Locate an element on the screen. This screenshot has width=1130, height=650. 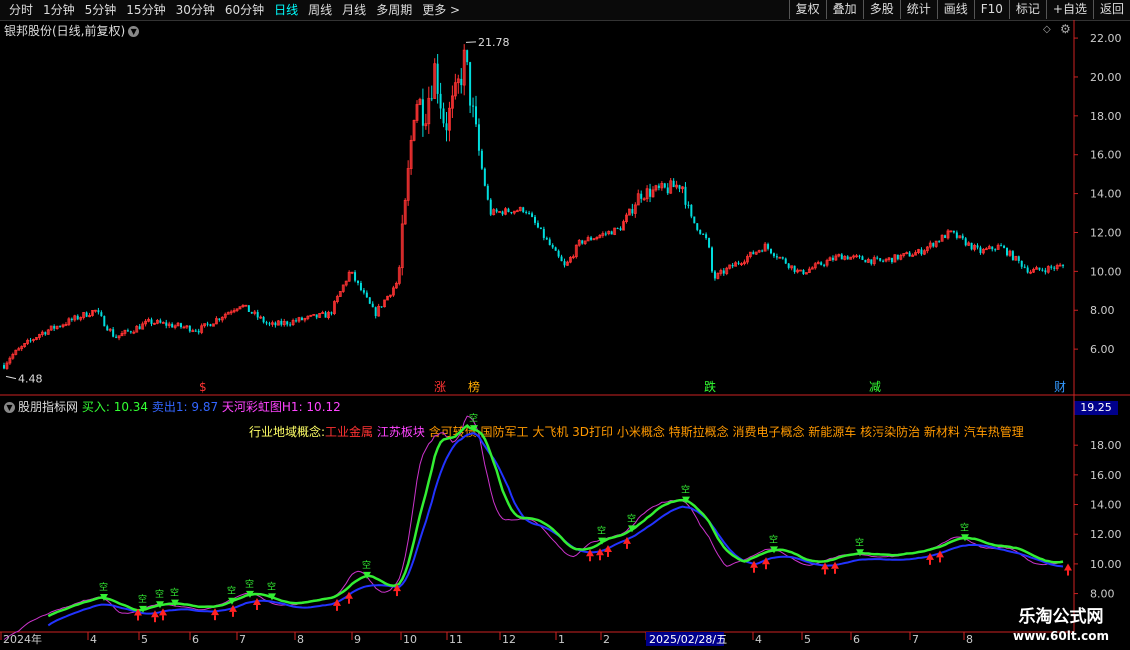
event-marker: 涨 is located at coordinates (440, 386).